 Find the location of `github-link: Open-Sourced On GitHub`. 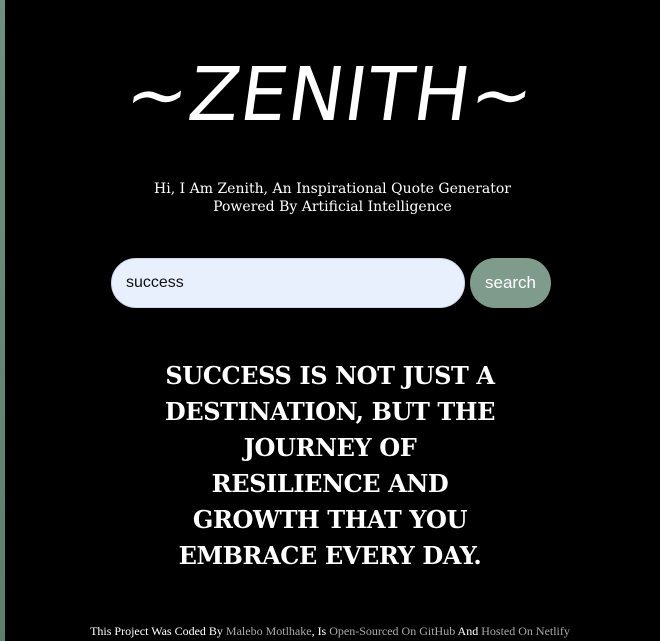

github-link: Open-Sourced On GitHub is located at coordinates (392, 631).